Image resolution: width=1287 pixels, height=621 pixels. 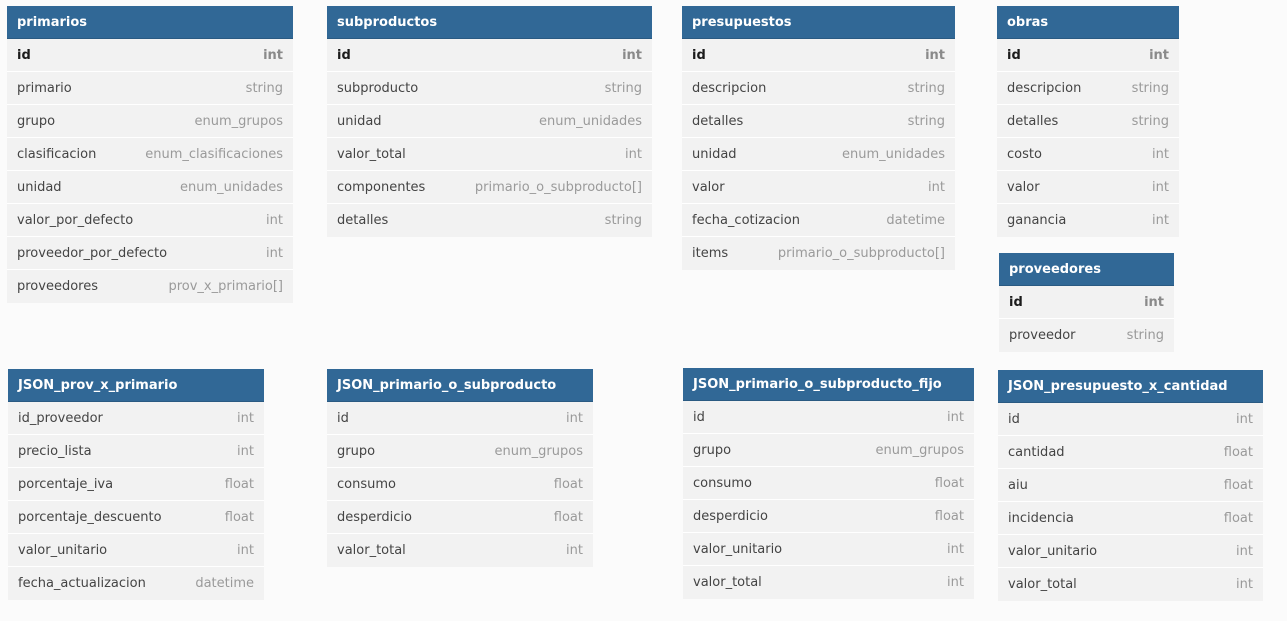 I want to click on table-proveedores: proveedores id int proveedor string, so click(x=1086, y=302).